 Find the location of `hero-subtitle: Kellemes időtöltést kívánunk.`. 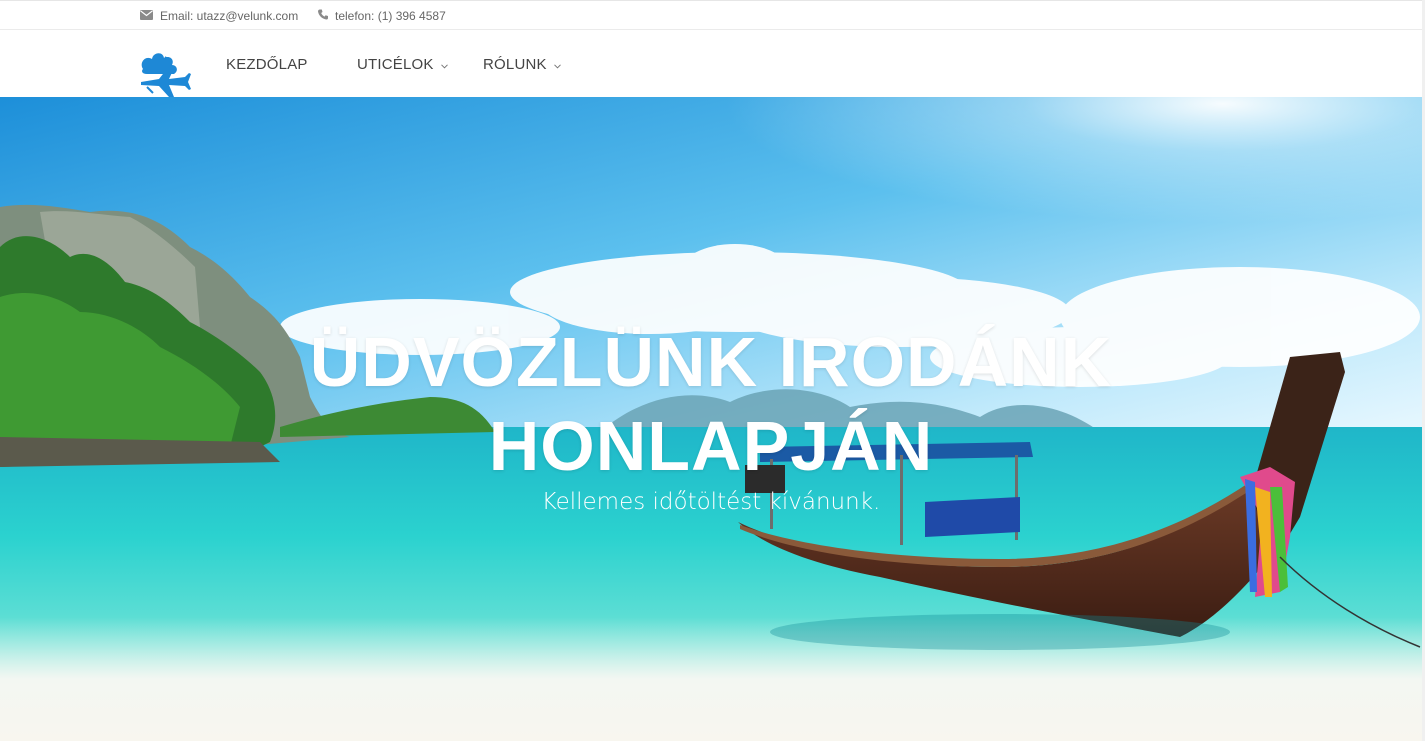

hero-subtitle: Kellemes időtöltést kívánunk. is located at coordinates (711, 502).